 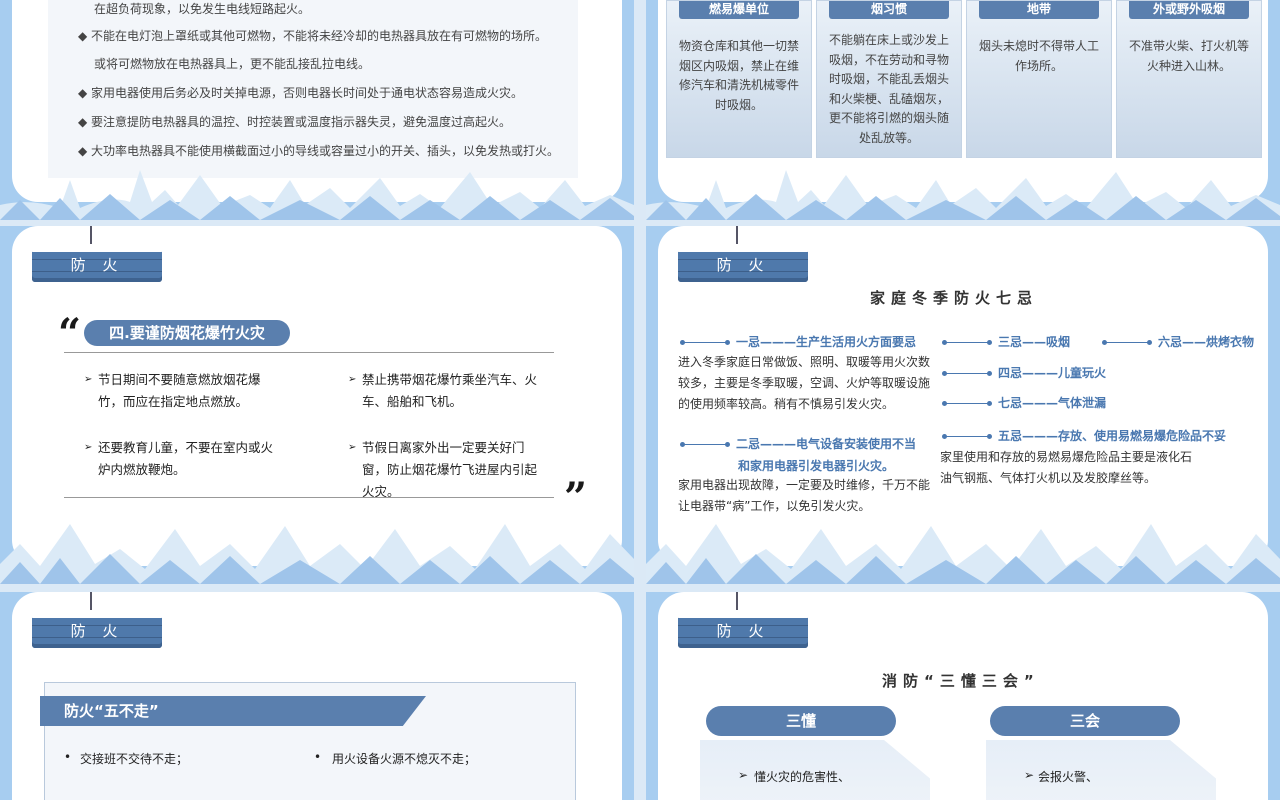 I want to click on list-item-1: 交接班不交待不走；, so click(x=134, y=759).